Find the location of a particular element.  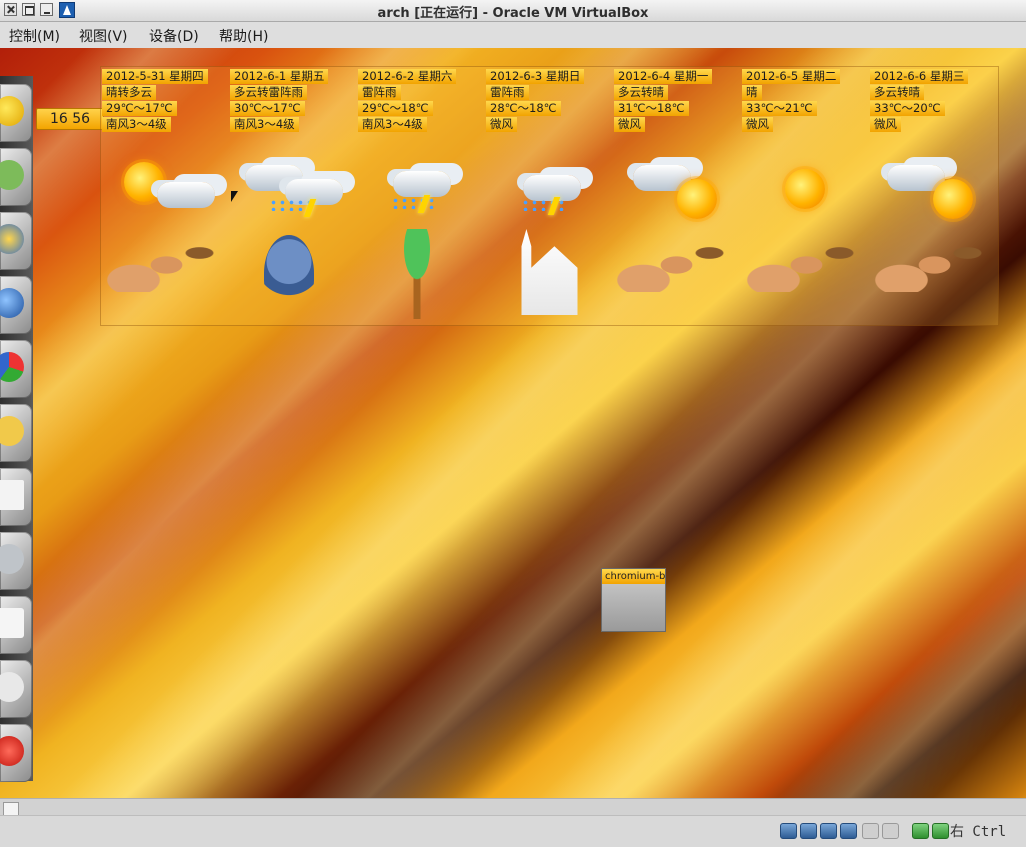

dock-document-icon is located at coordinates (16, 497).